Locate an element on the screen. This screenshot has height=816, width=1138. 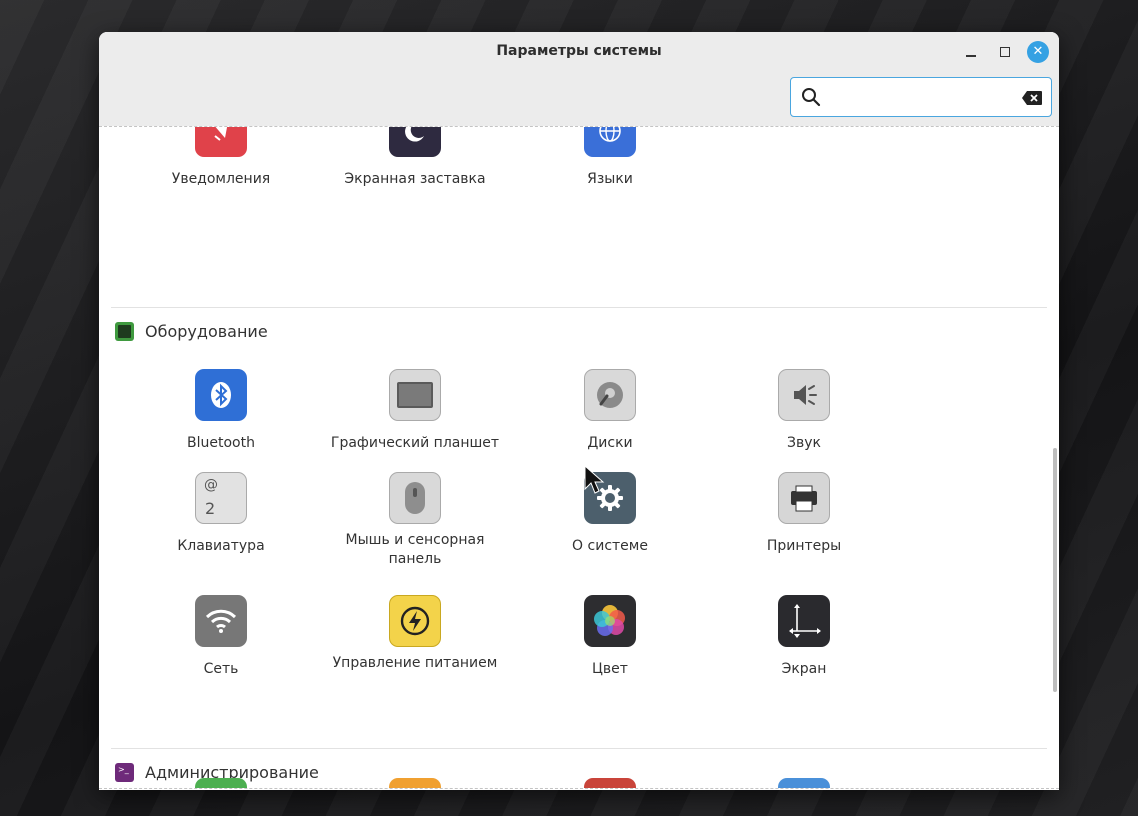
settings-item-power-management: Управление питанием is located at coordinates (415, 634).